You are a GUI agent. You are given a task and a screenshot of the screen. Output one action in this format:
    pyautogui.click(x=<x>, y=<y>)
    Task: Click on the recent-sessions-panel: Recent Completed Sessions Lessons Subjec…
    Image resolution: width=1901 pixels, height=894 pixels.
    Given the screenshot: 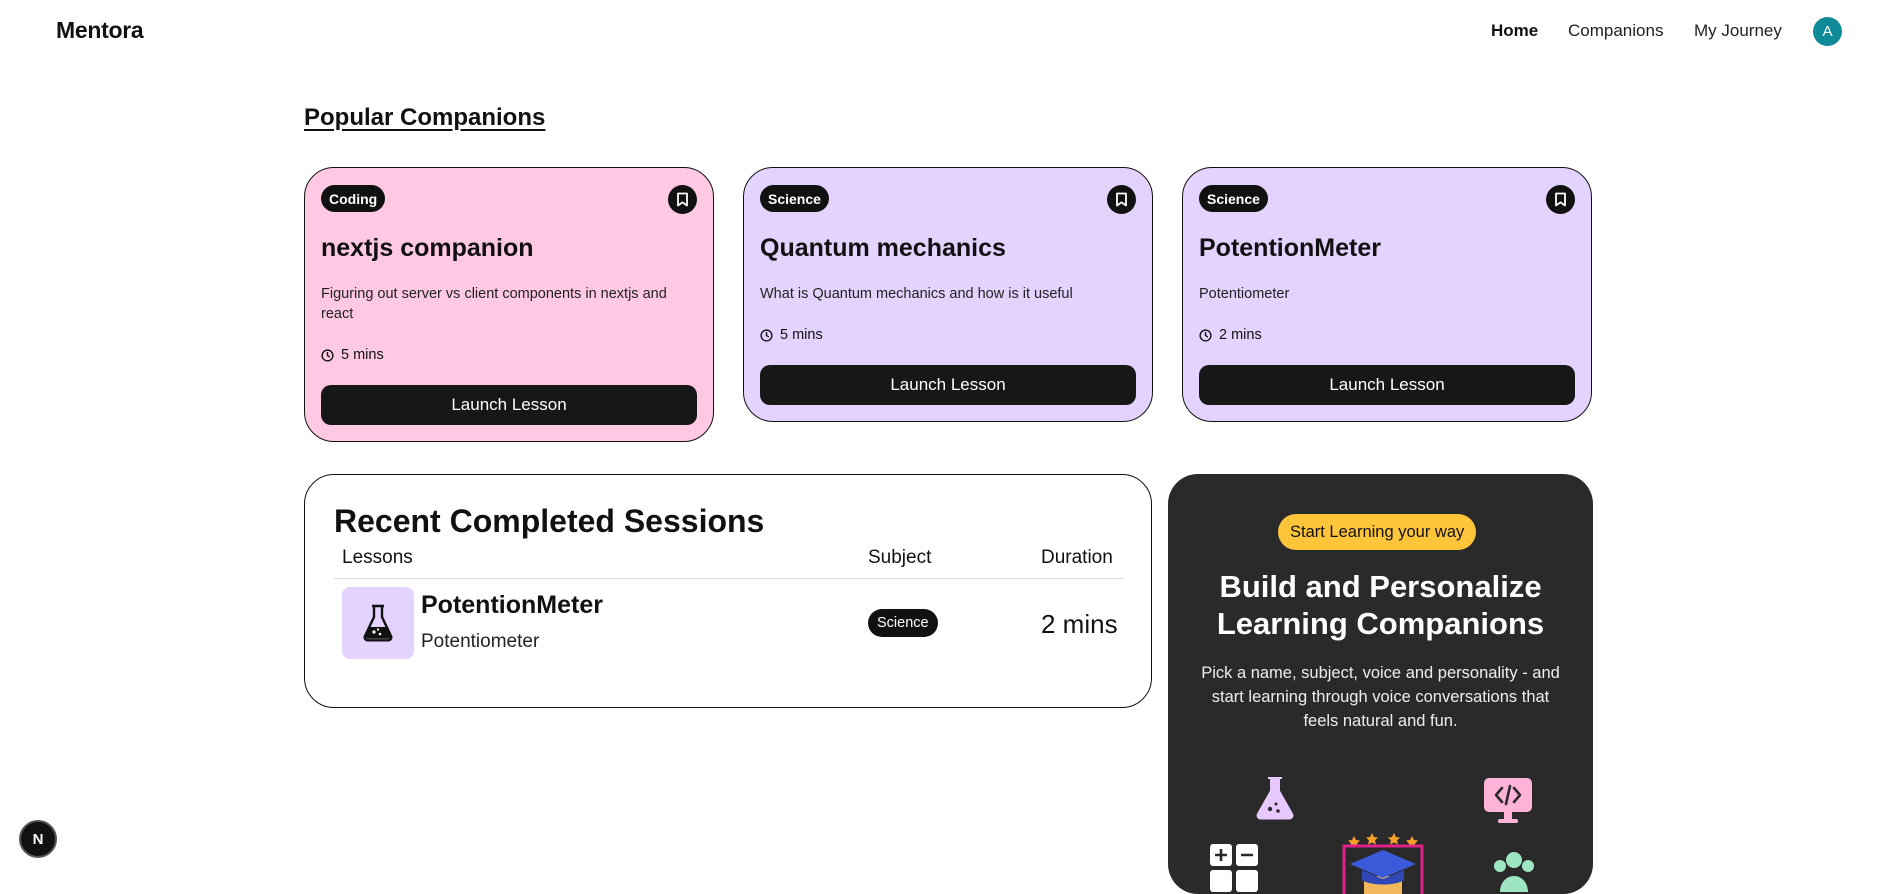 What is the action you would take?
    pyautogui.click(x=728, y=591)
    